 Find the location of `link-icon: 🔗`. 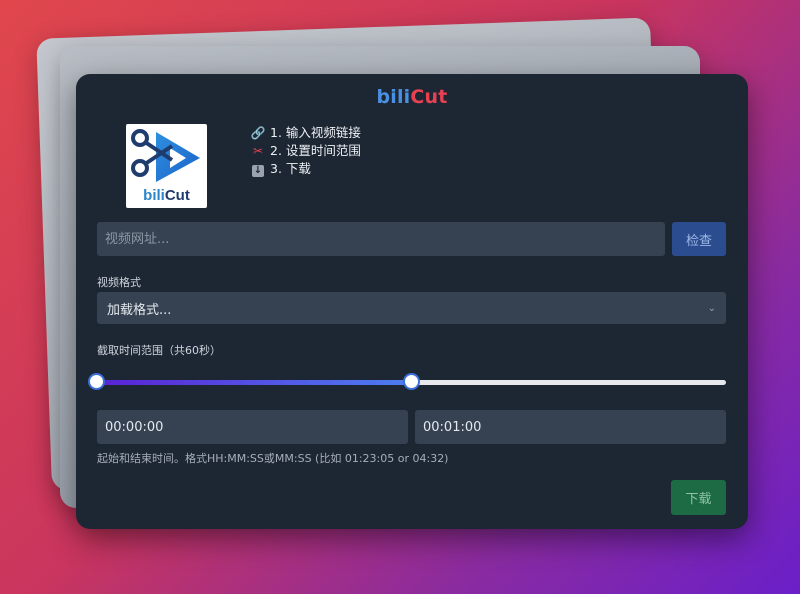

link-icon: 🔗 is located at coordinates (258, 133).